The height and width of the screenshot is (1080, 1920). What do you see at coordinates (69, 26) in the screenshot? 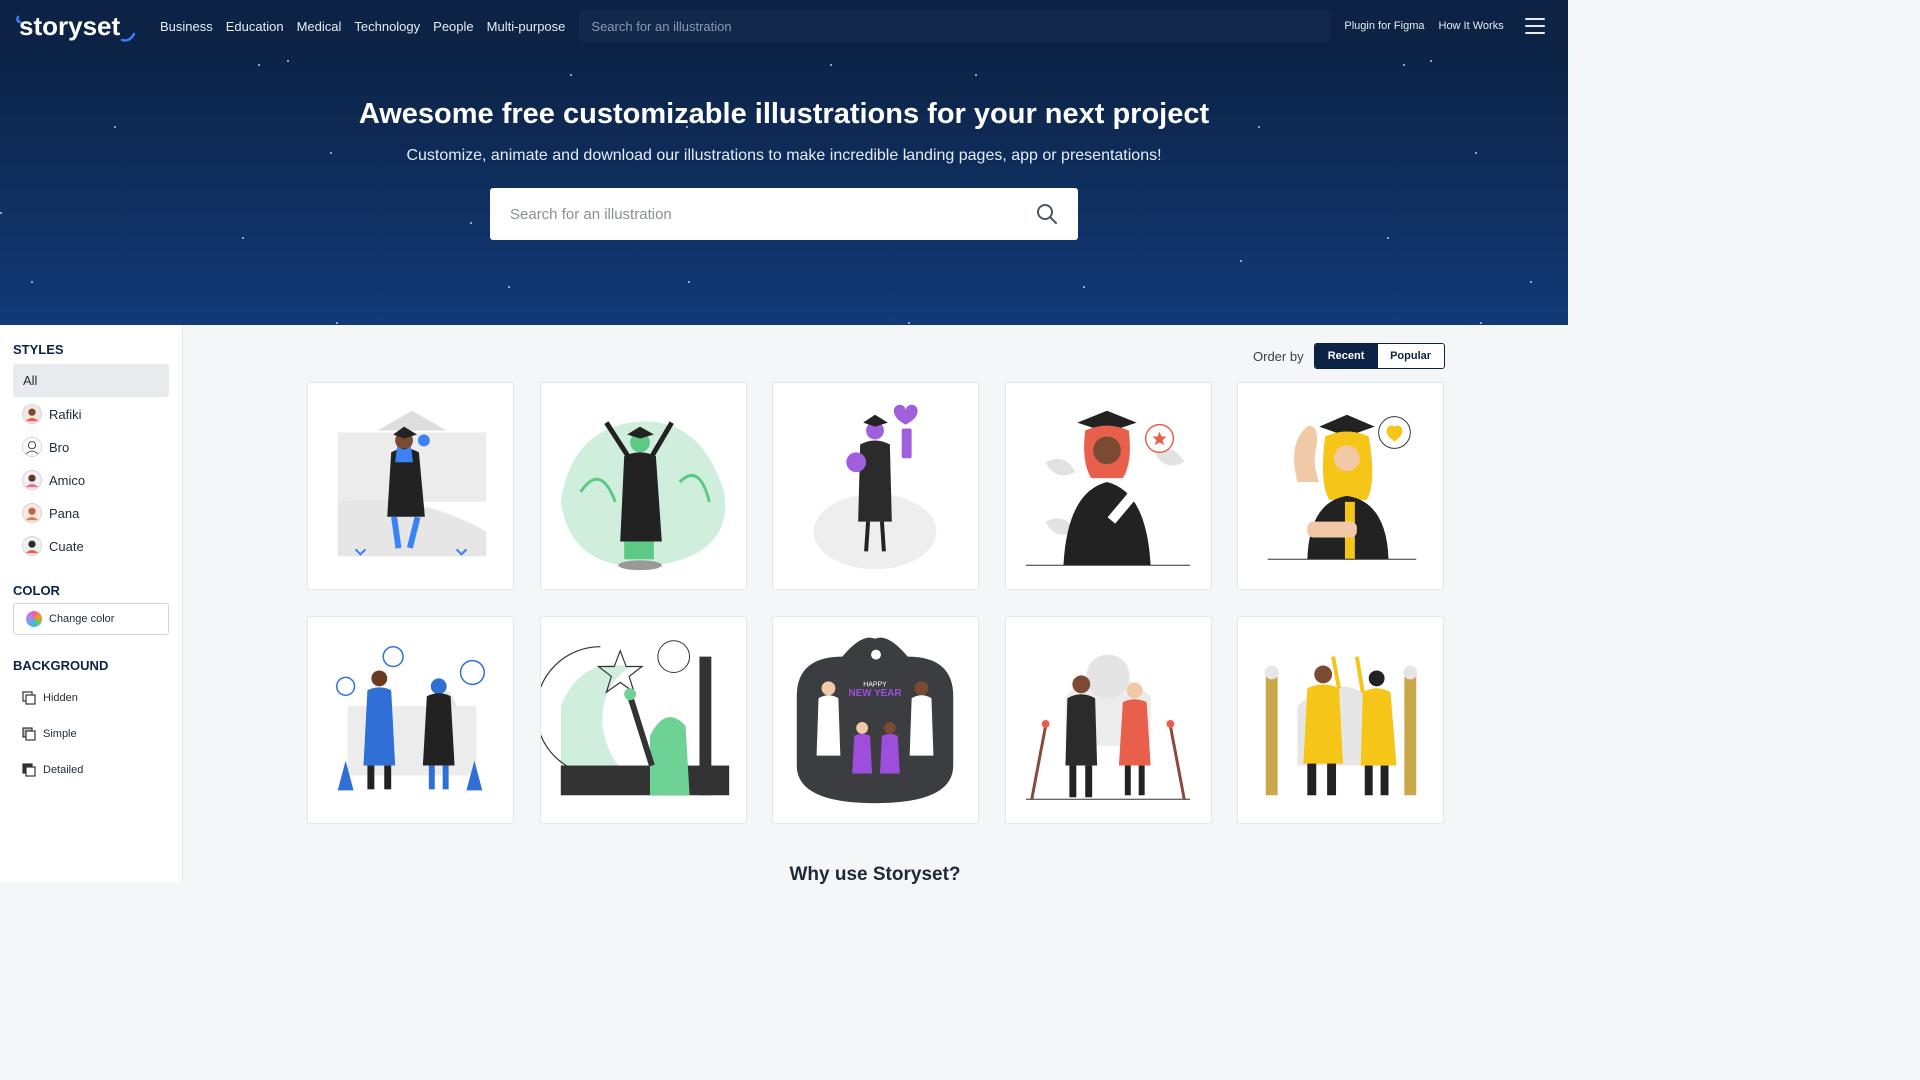
I see `svg-text: storyset` at bounding box center [69, 26].